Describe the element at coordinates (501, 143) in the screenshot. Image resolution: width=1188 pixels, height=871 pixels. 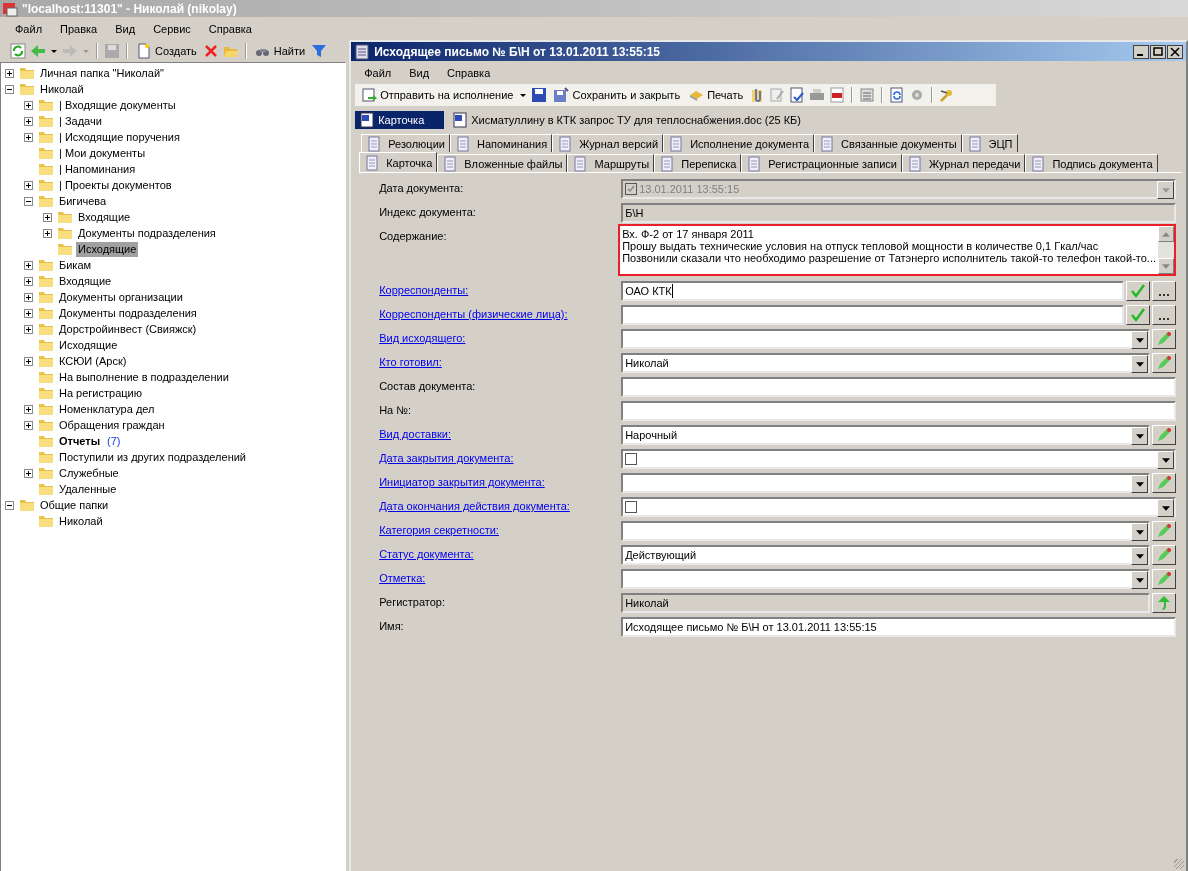
I see `tab: Напоминания` at that location.